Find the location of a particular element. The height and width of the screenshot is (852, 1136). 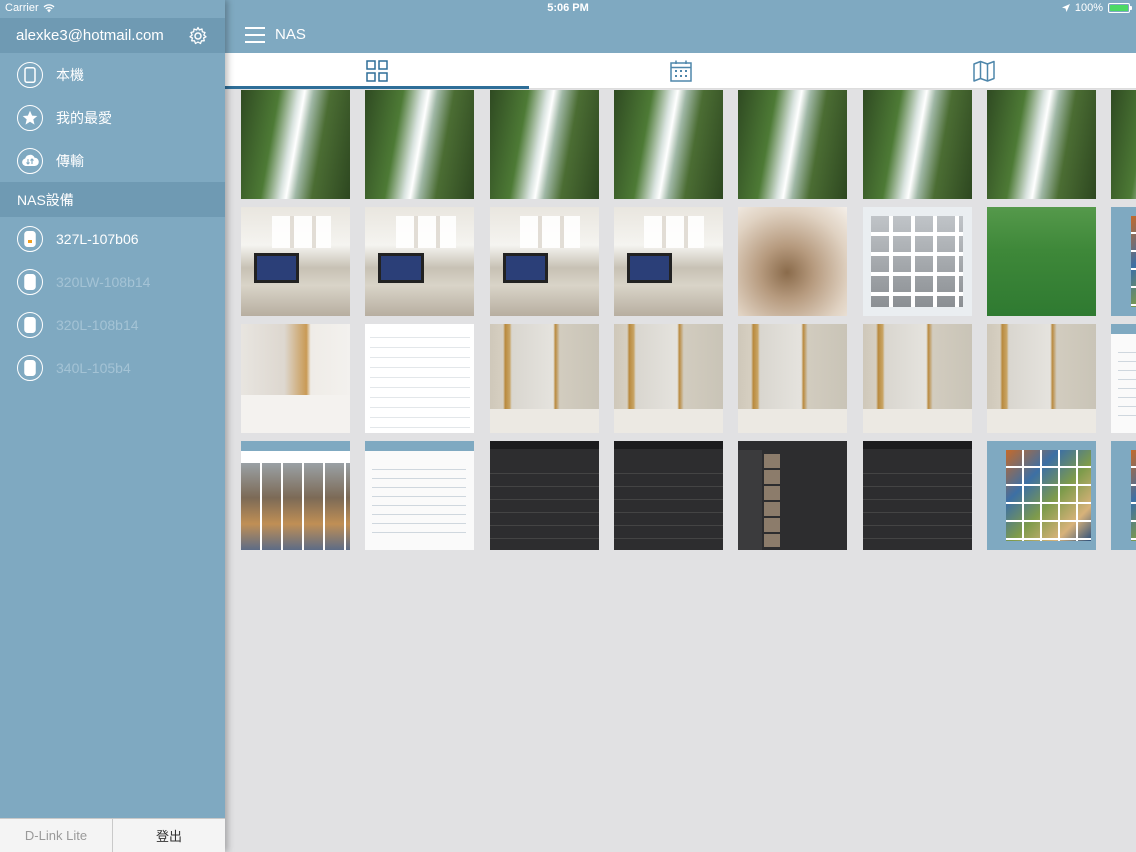

clock: 5:06 PM is located at coordinates (568, 8).